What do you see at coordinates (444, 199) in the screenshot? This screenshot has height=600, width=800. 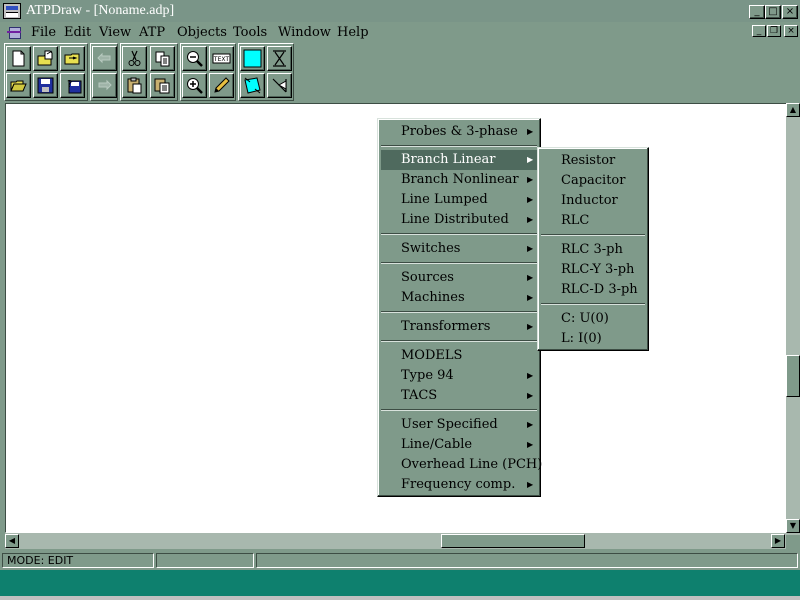 I see `menu-item-label: Line Lumped` at bounding box center [444, 199].